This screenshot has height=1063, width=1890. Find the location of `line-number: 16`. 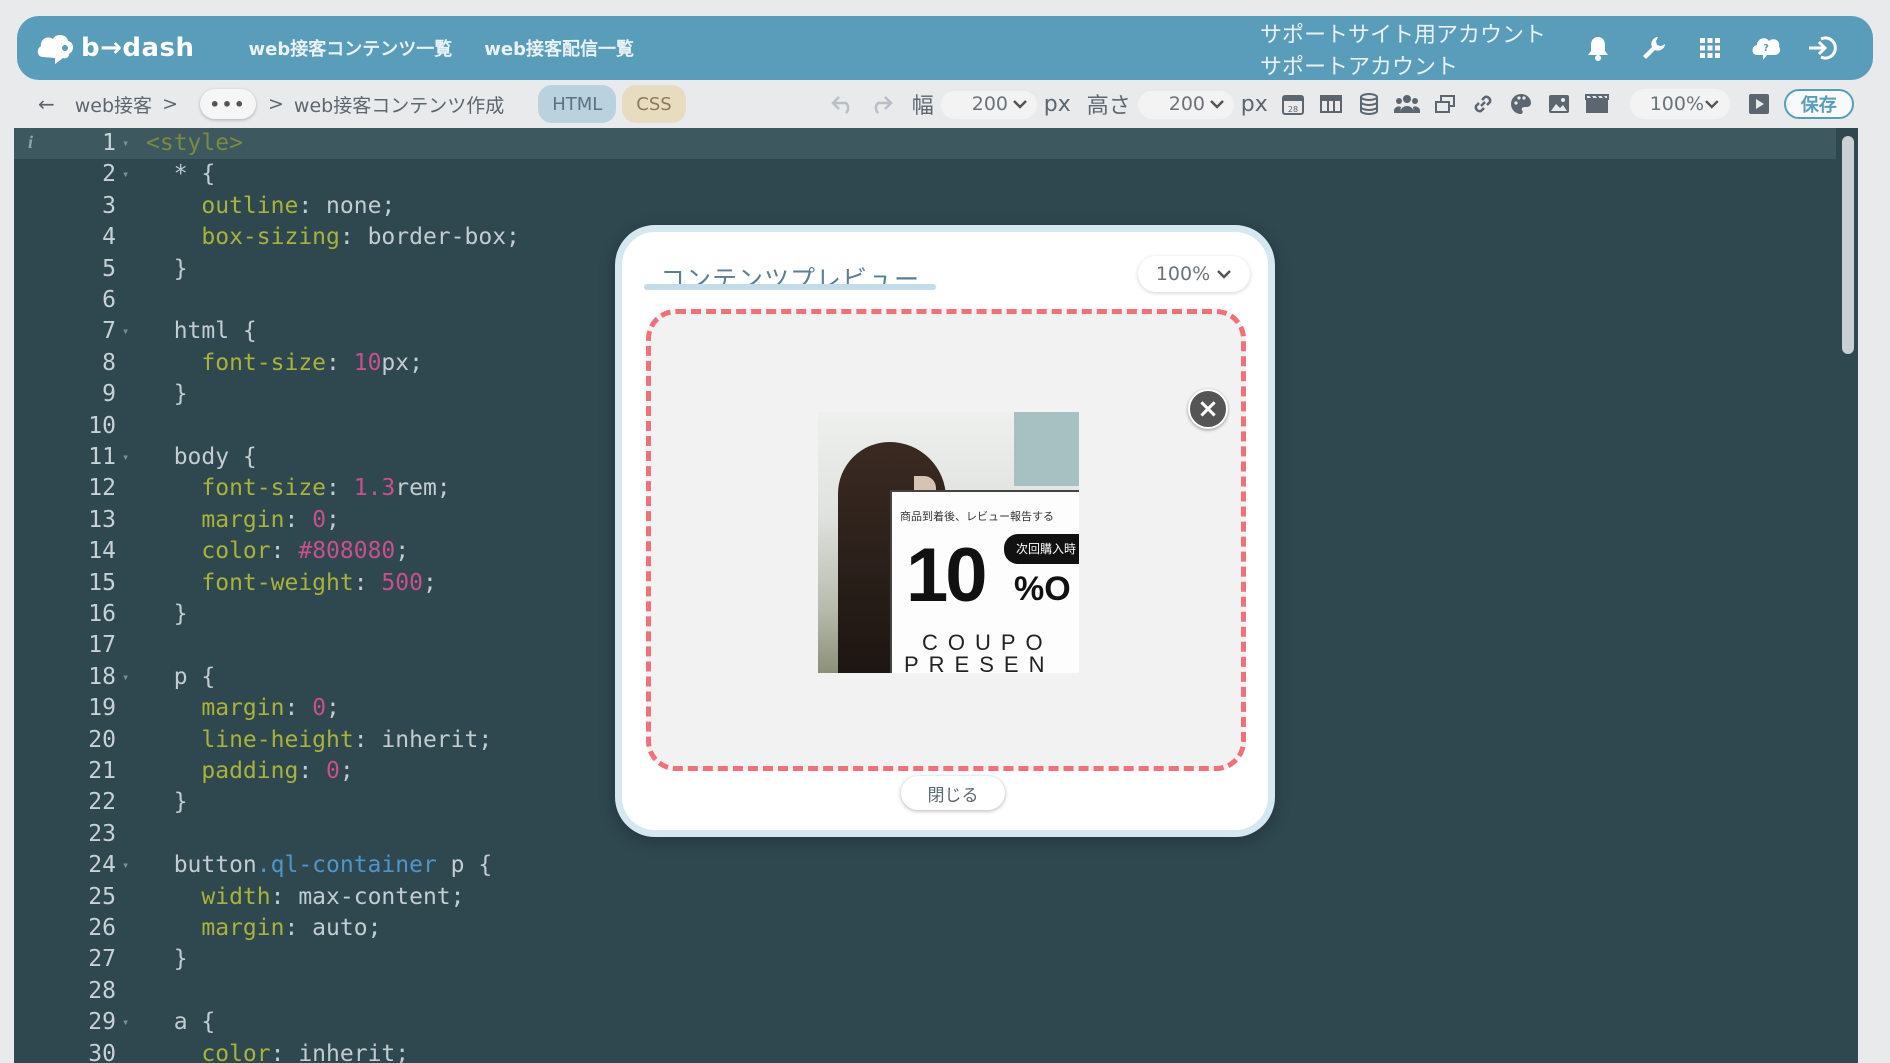

line-number: 16 is located at coordinates (102, 614).